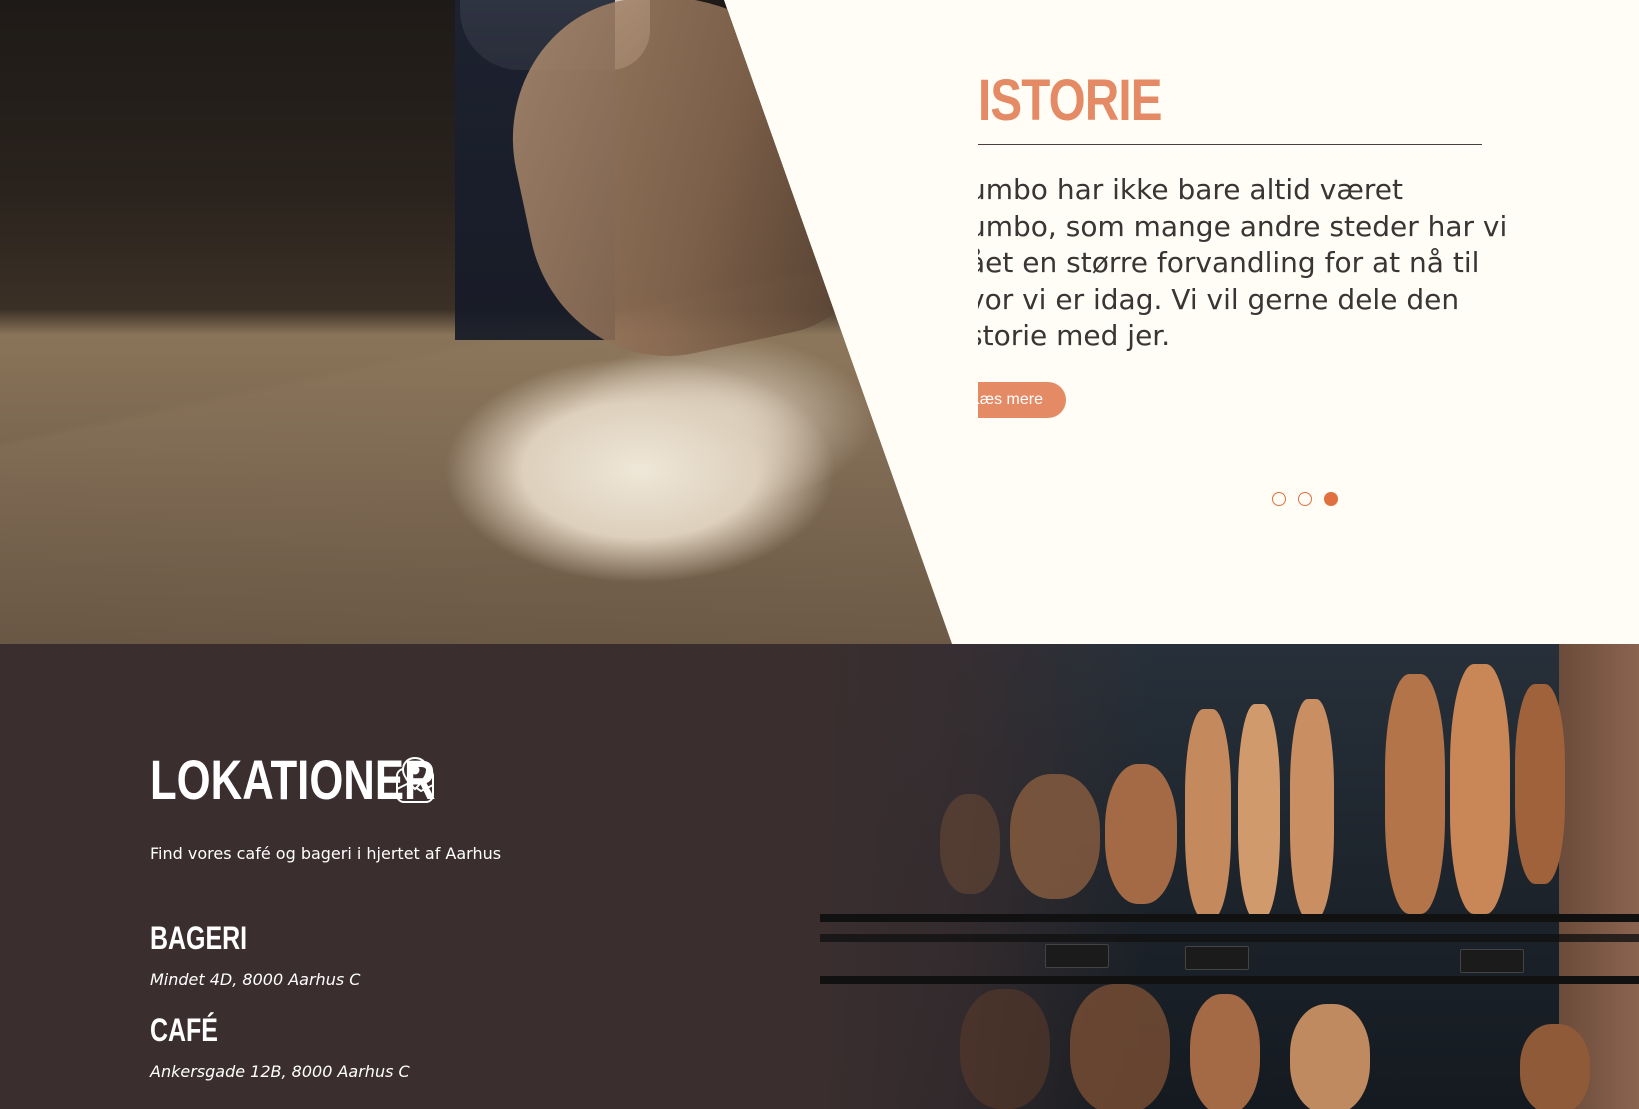  I want to click on locations-title: LOKATIONER, so click(293, 779).